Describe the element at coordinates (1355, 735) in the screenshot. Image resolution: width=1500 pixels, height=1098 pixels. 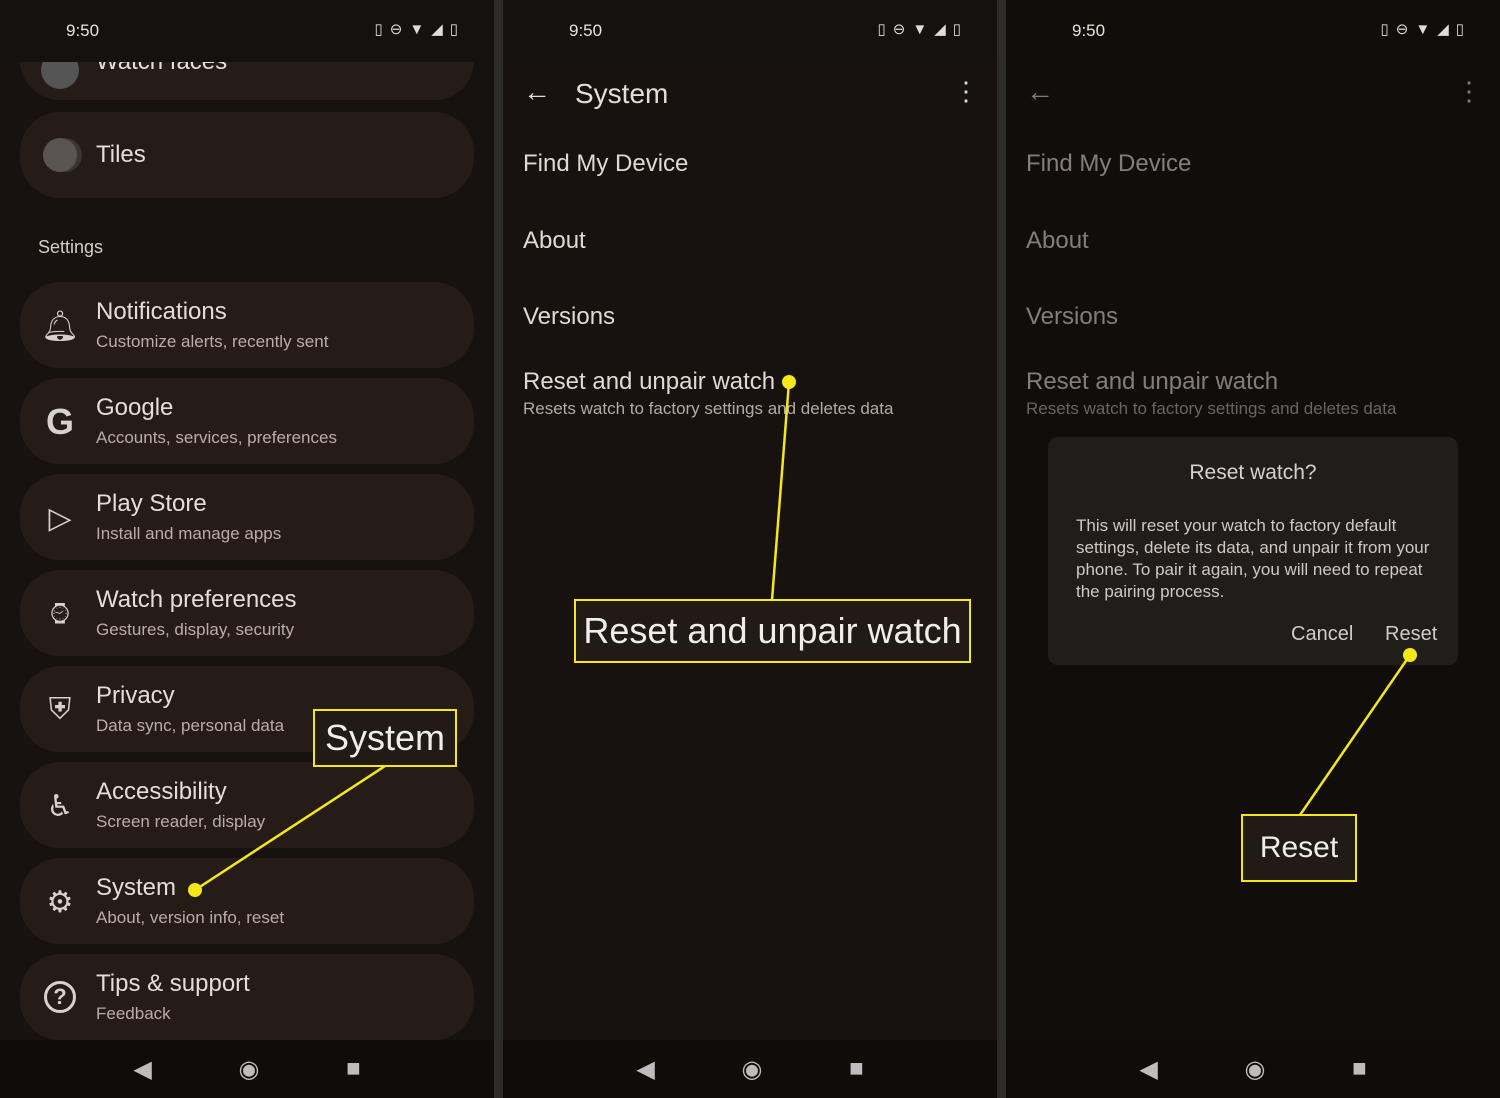
I see `callout-line-reset` at that location.